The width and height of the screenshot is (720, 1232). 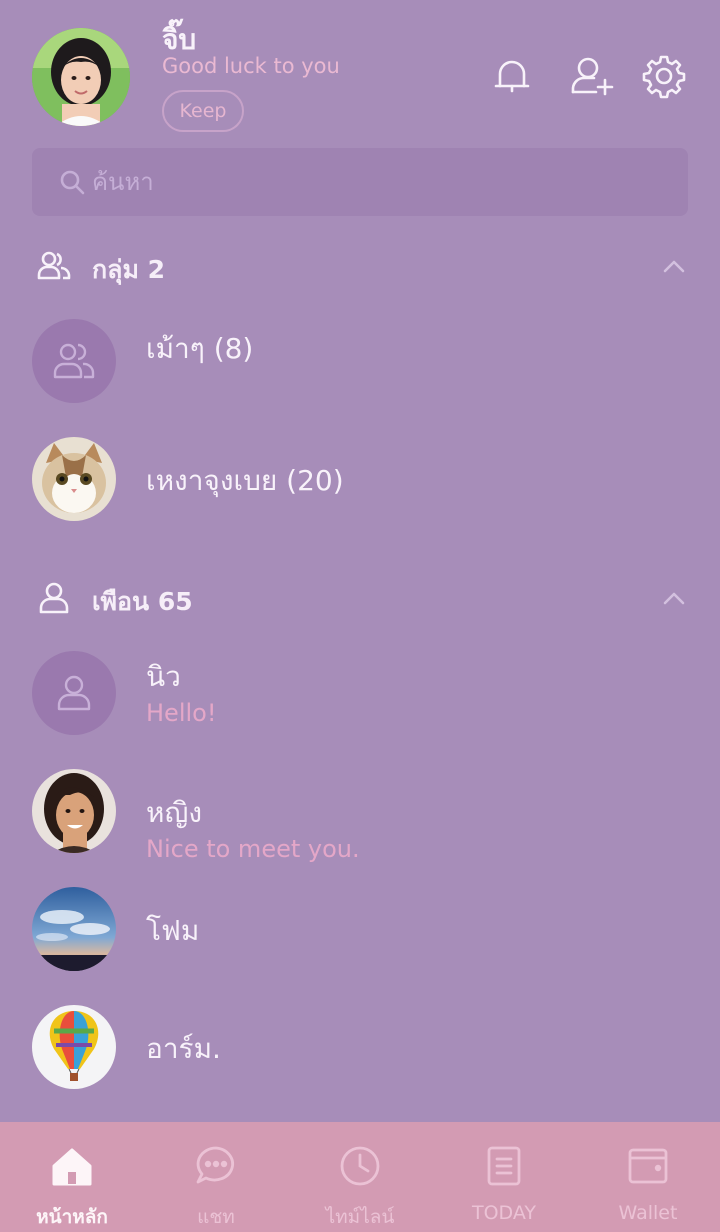 I want to click on friend-name: อาร์ม., so click(x=183, y=1048).